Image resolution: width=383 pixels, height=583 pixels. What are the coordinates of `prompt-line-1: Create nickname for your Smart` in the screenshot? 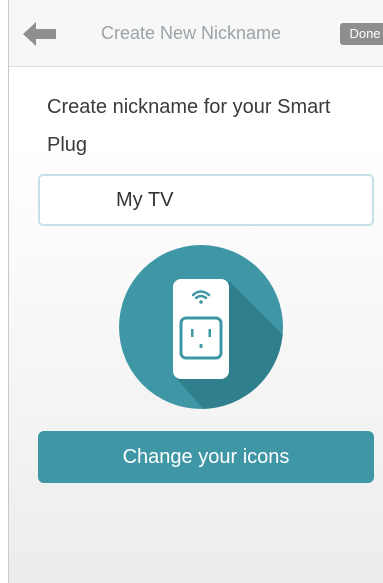 It's located at (189, 107).